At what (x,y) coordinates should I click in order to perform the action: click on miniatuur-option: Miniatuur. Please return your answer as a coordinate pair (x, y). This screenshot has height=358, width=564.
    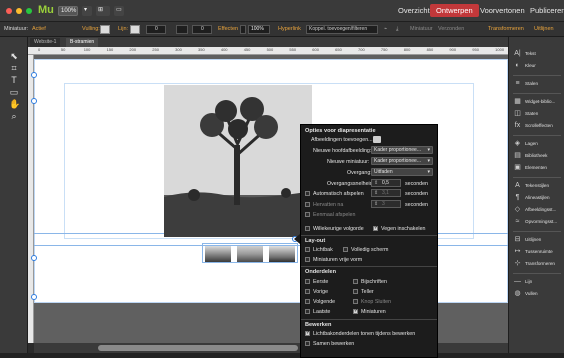
    Looking at the image, I should click on (421, 29).